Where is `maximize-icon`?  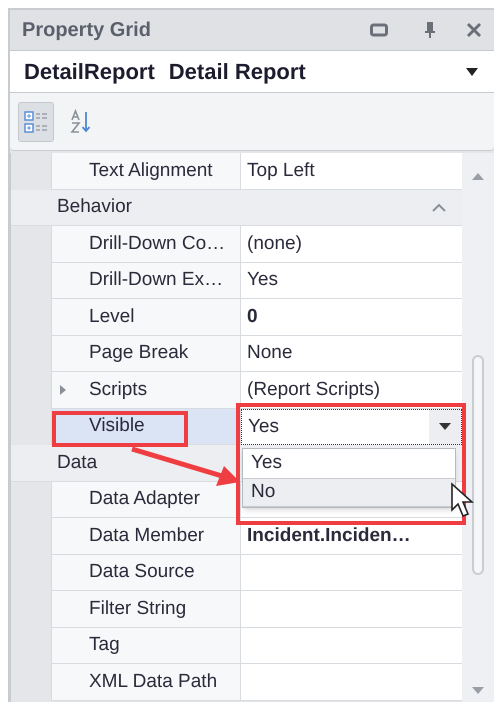
maximize-icon is located at coordinates (379, 30).